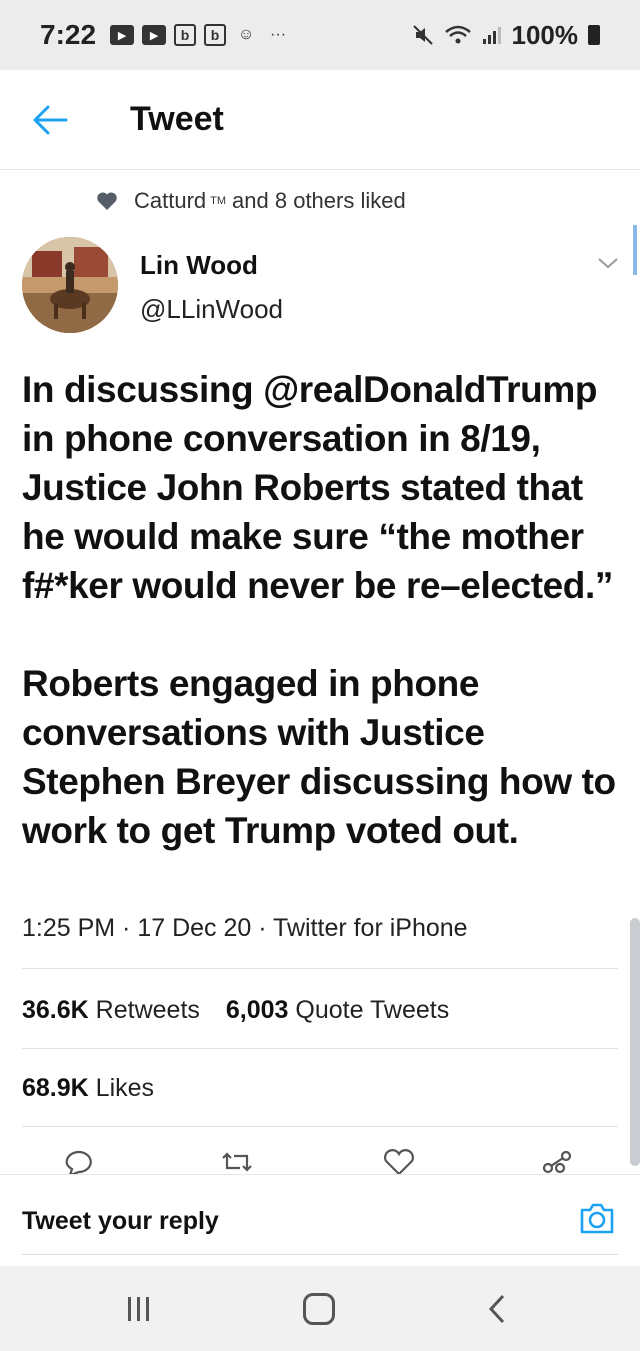  I want to click on author-handle: @LLinWood, so click(211, 309).